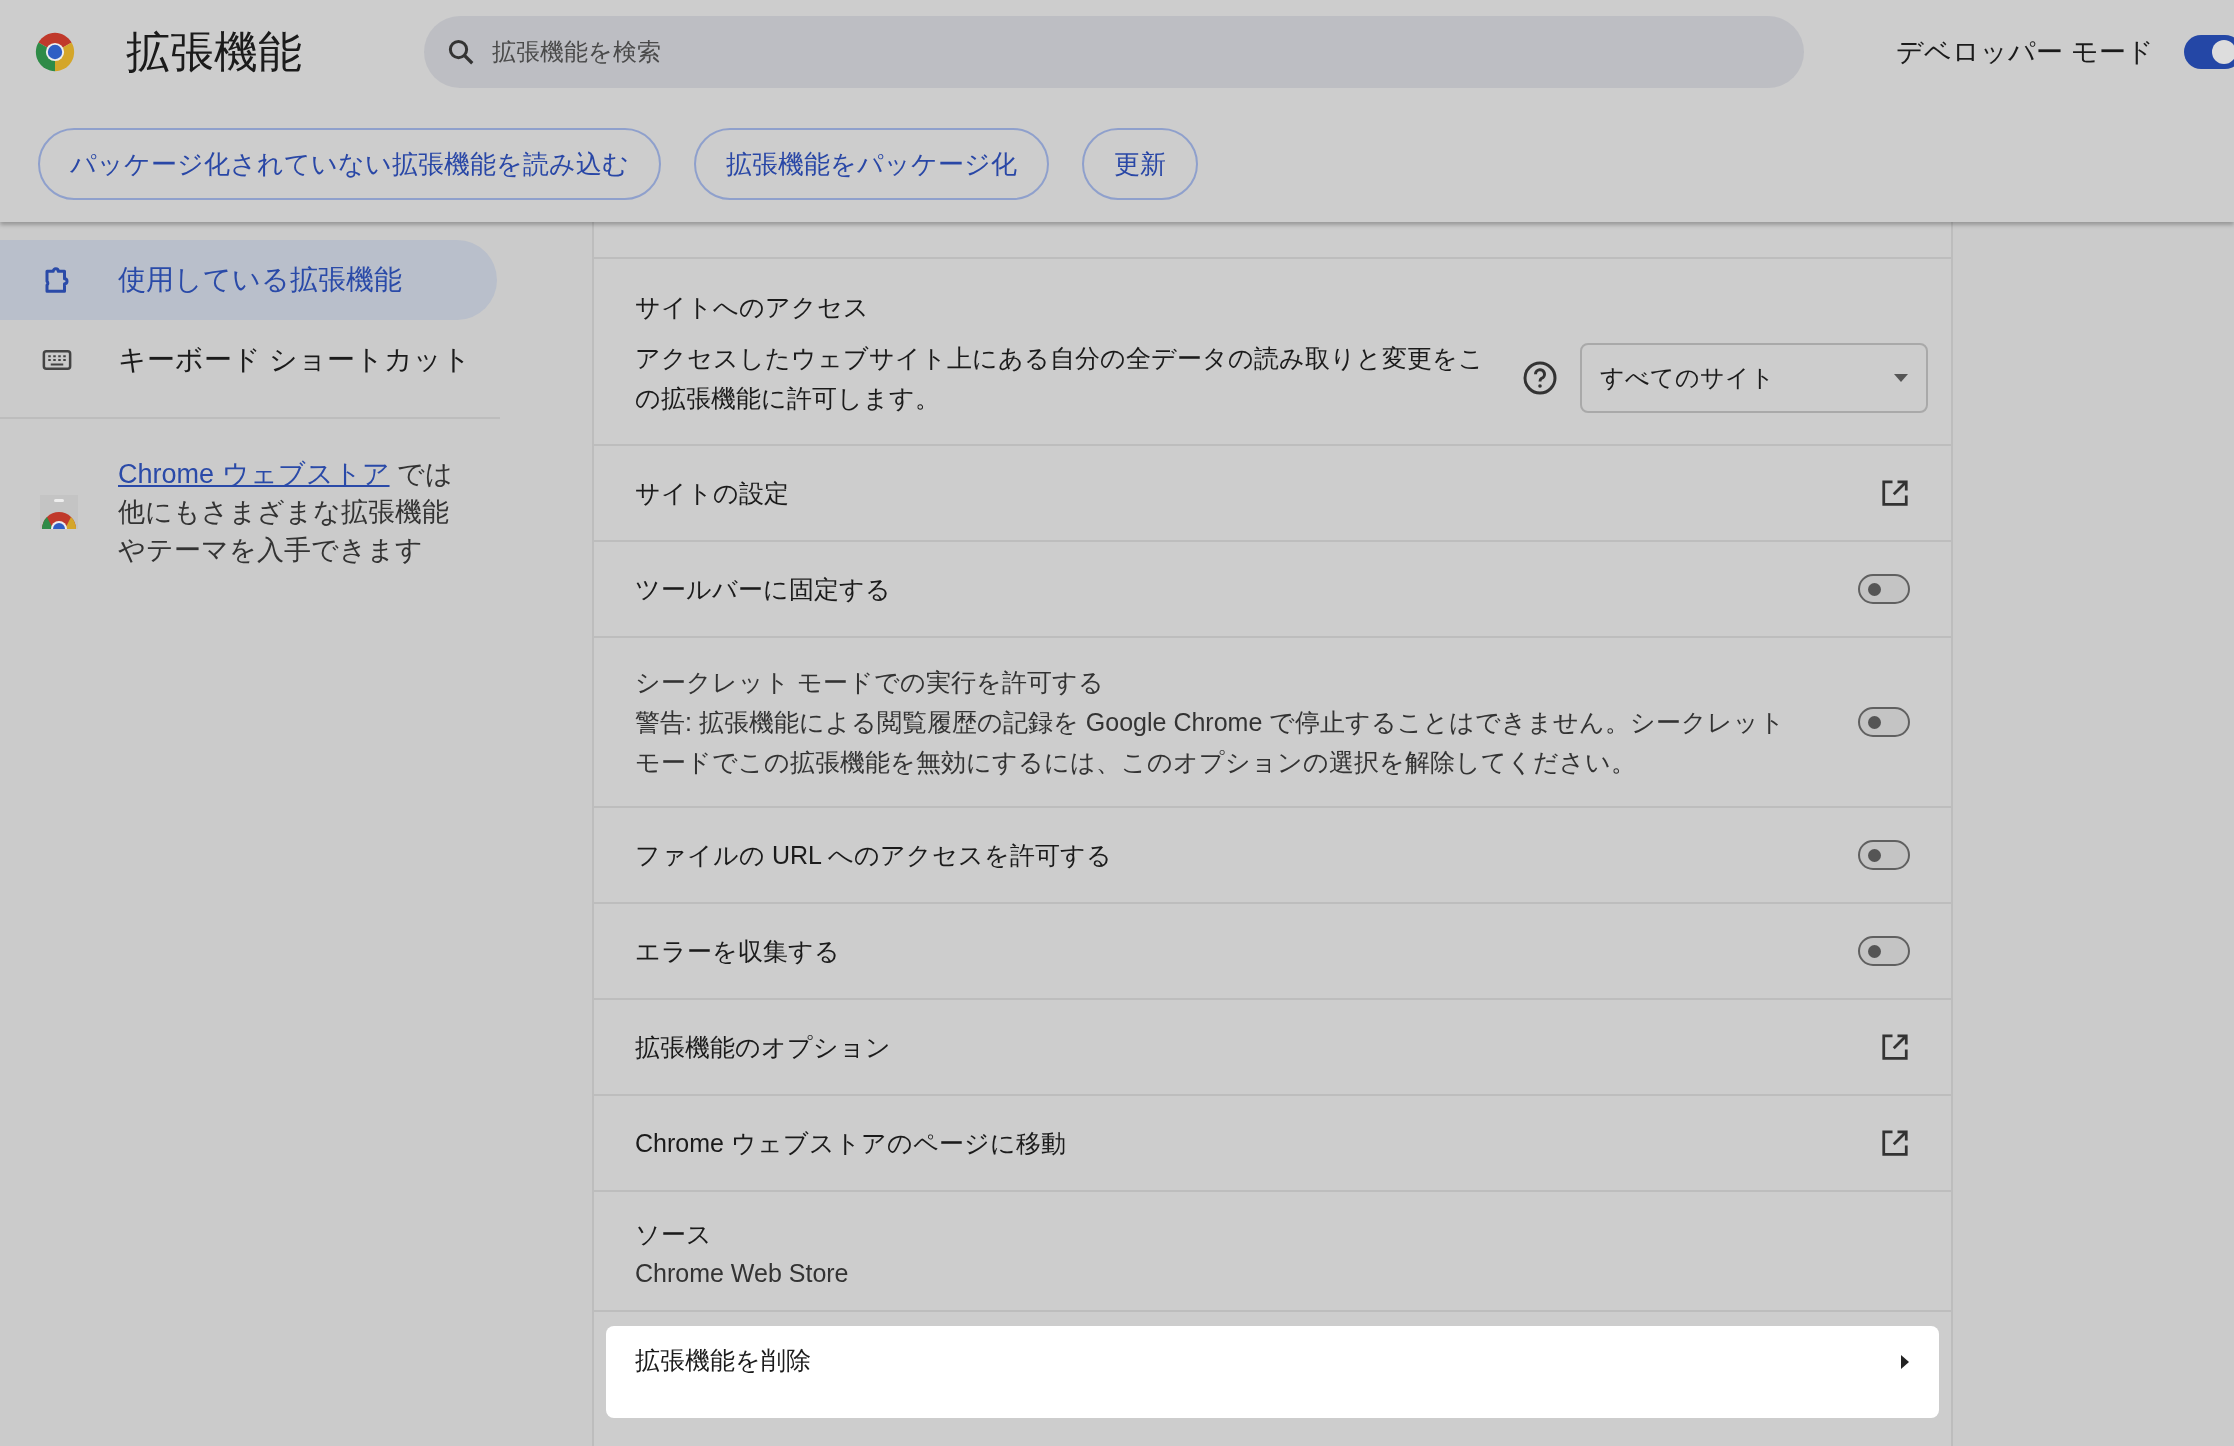 This screenshot has height=1446, width=2234. I want to click on site-access-dropdown: すべてのサイト, so click(1754, 378).